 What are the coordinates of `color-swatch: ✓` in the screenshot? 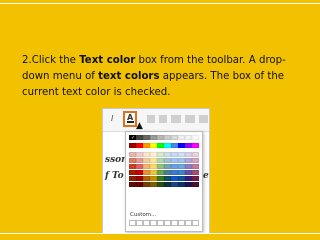 It's located at (132, 138).